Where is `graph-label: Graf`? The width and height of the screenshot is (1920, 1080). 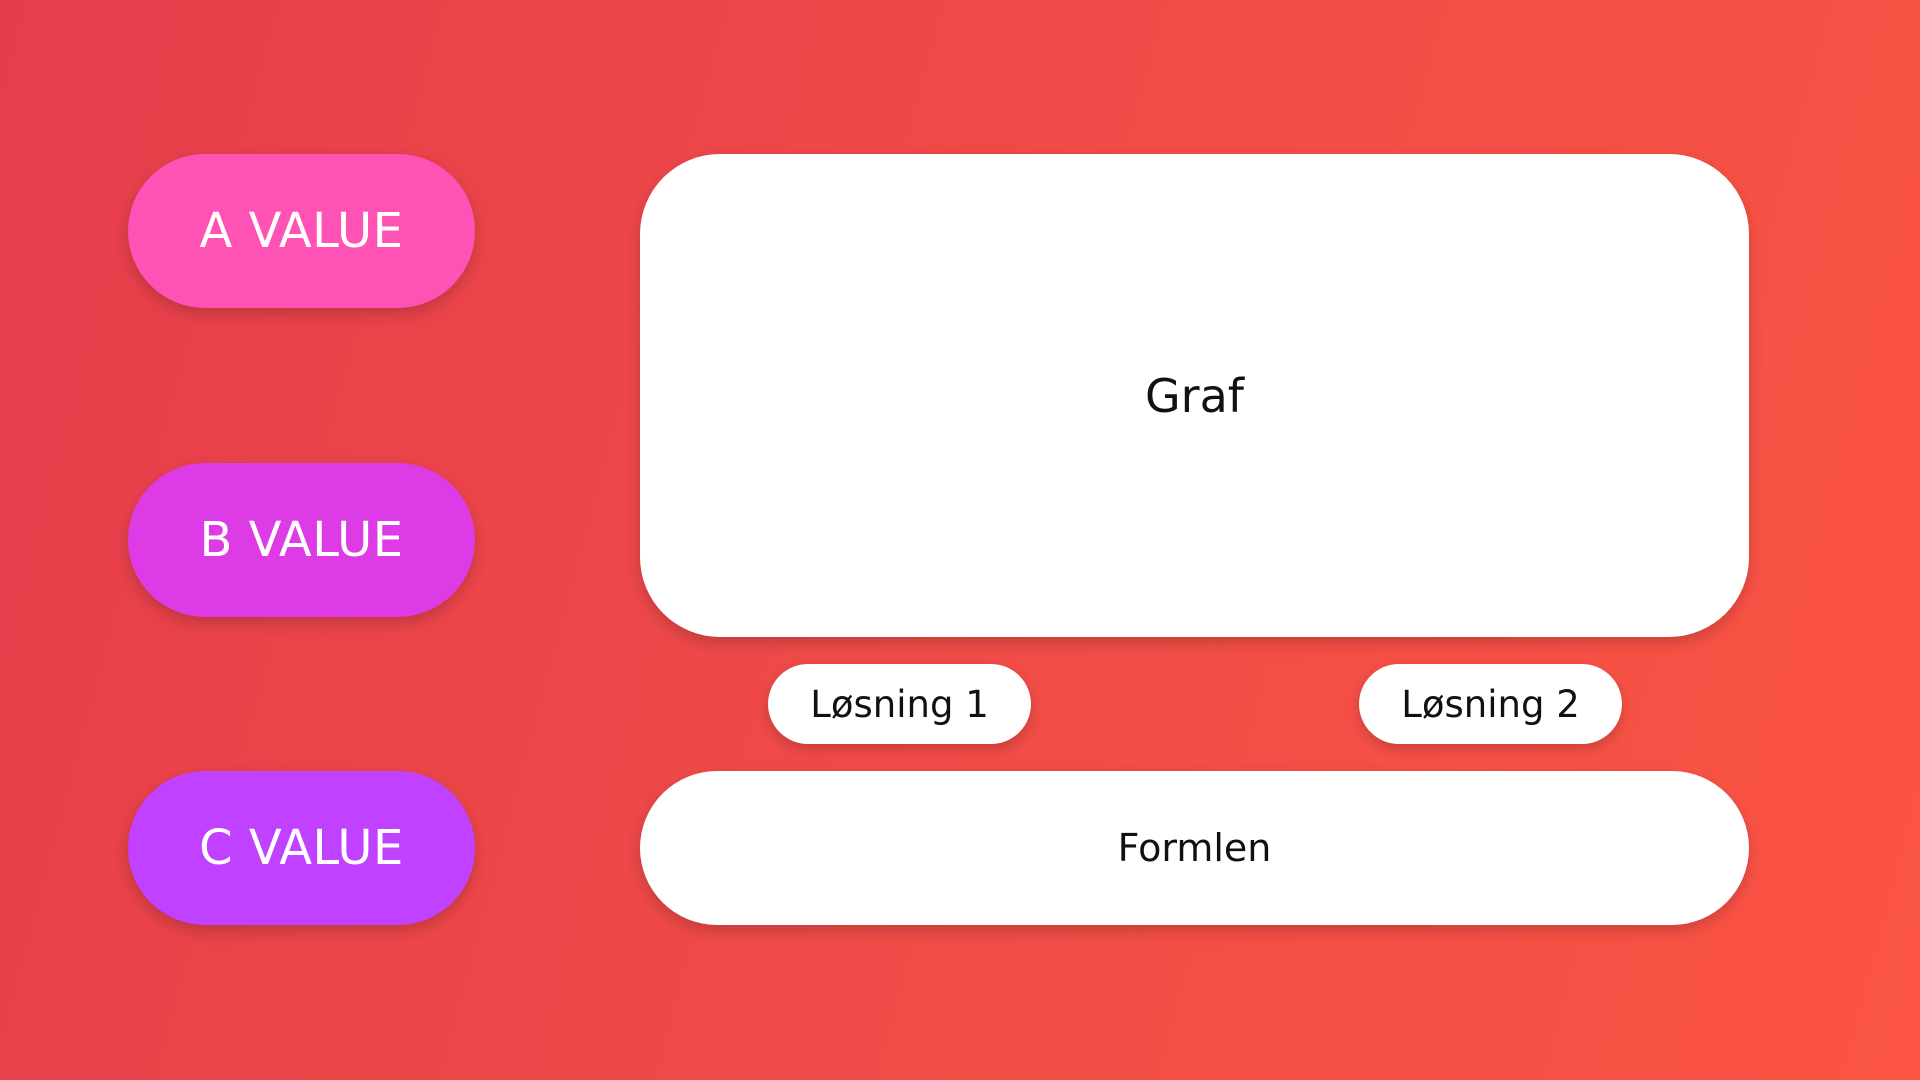
graph-label: Graf is located at coordinates (1194, 395).